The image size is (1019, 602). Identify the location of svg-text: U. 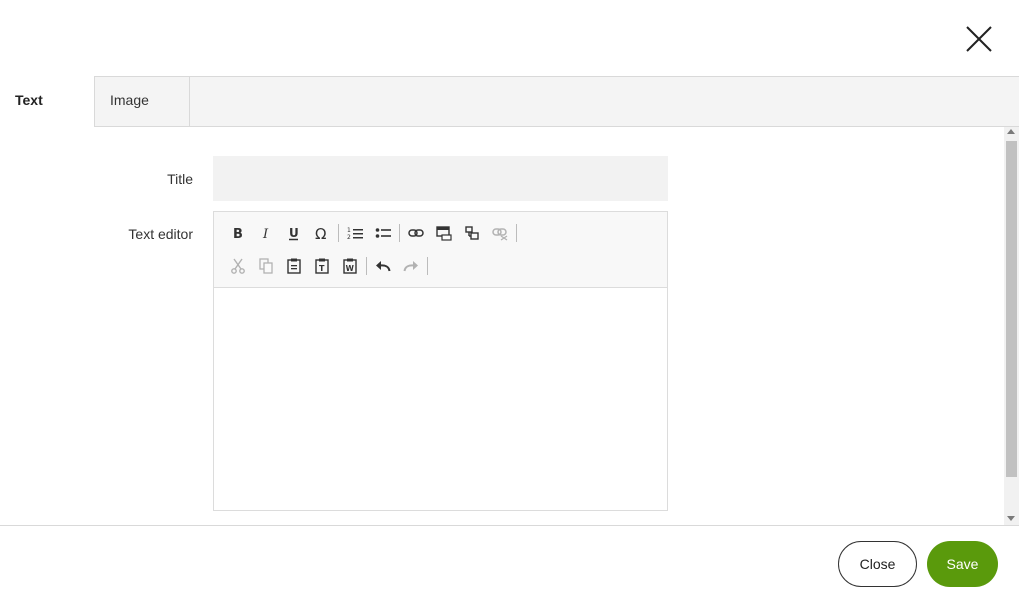
(294, 233).